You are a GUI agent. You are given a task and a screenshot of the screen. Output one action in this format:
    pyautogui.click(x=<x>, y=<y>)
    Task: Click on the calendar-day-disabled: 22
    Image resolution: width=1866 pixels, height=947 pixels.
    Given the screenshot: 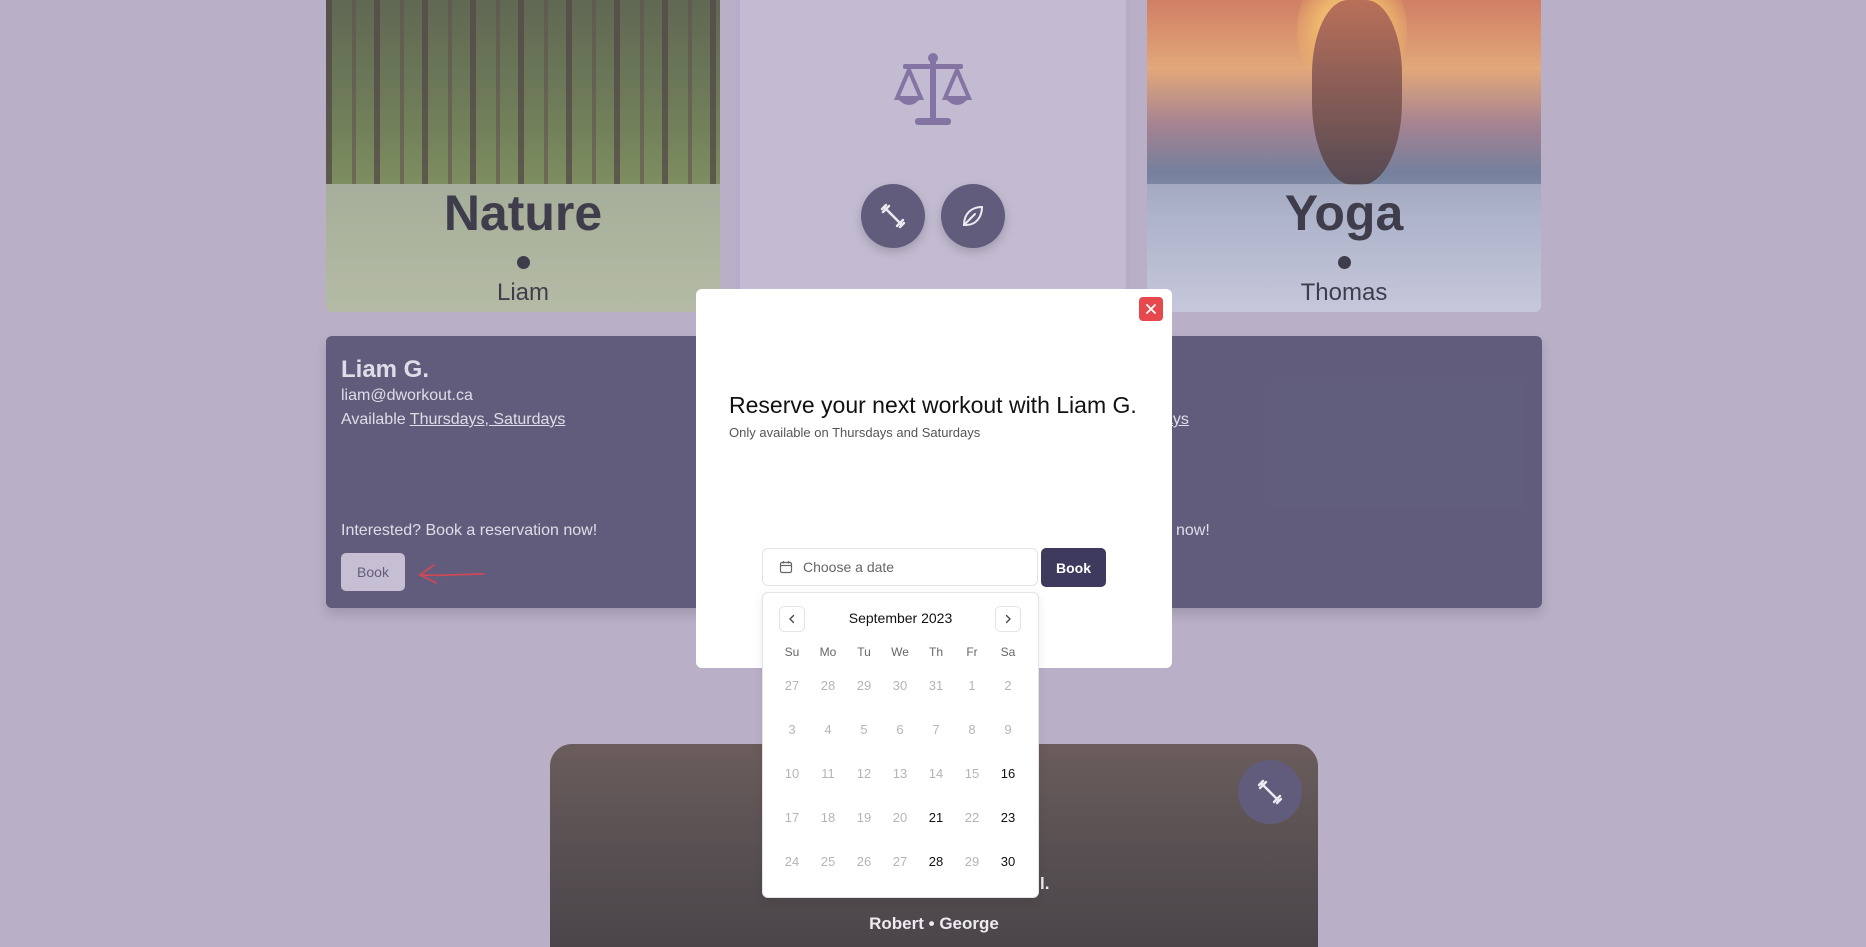 What is the action you would take?
    pyautogui.click(x=972, y=817)
    